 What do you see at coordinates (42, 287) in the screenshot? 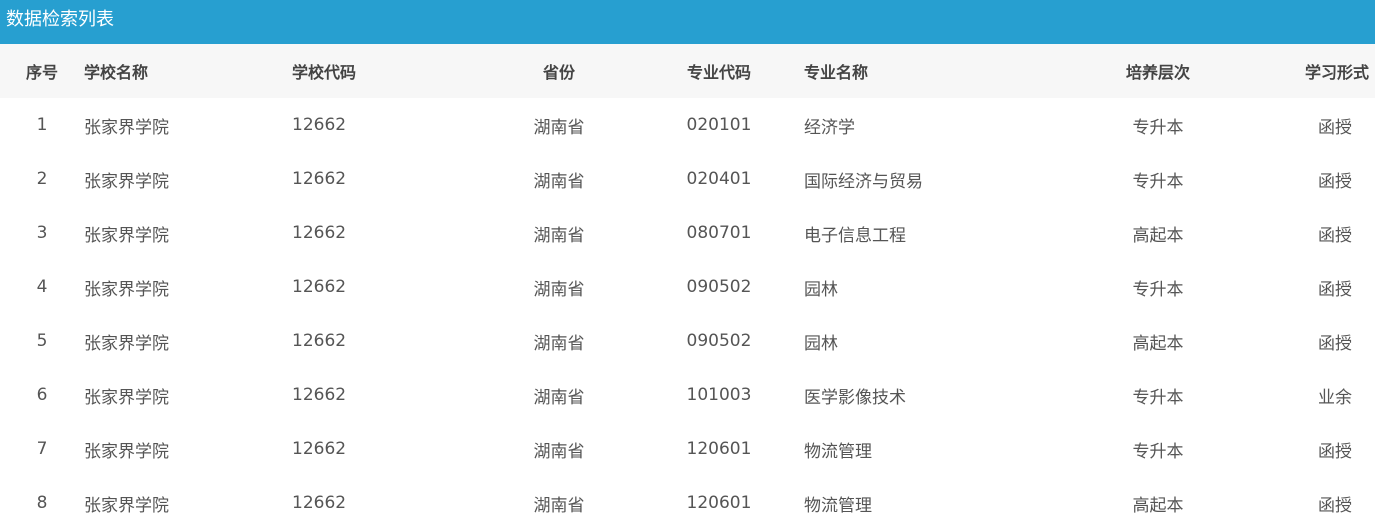
I see `cell-index: 4` at bounding box center [42, 287].